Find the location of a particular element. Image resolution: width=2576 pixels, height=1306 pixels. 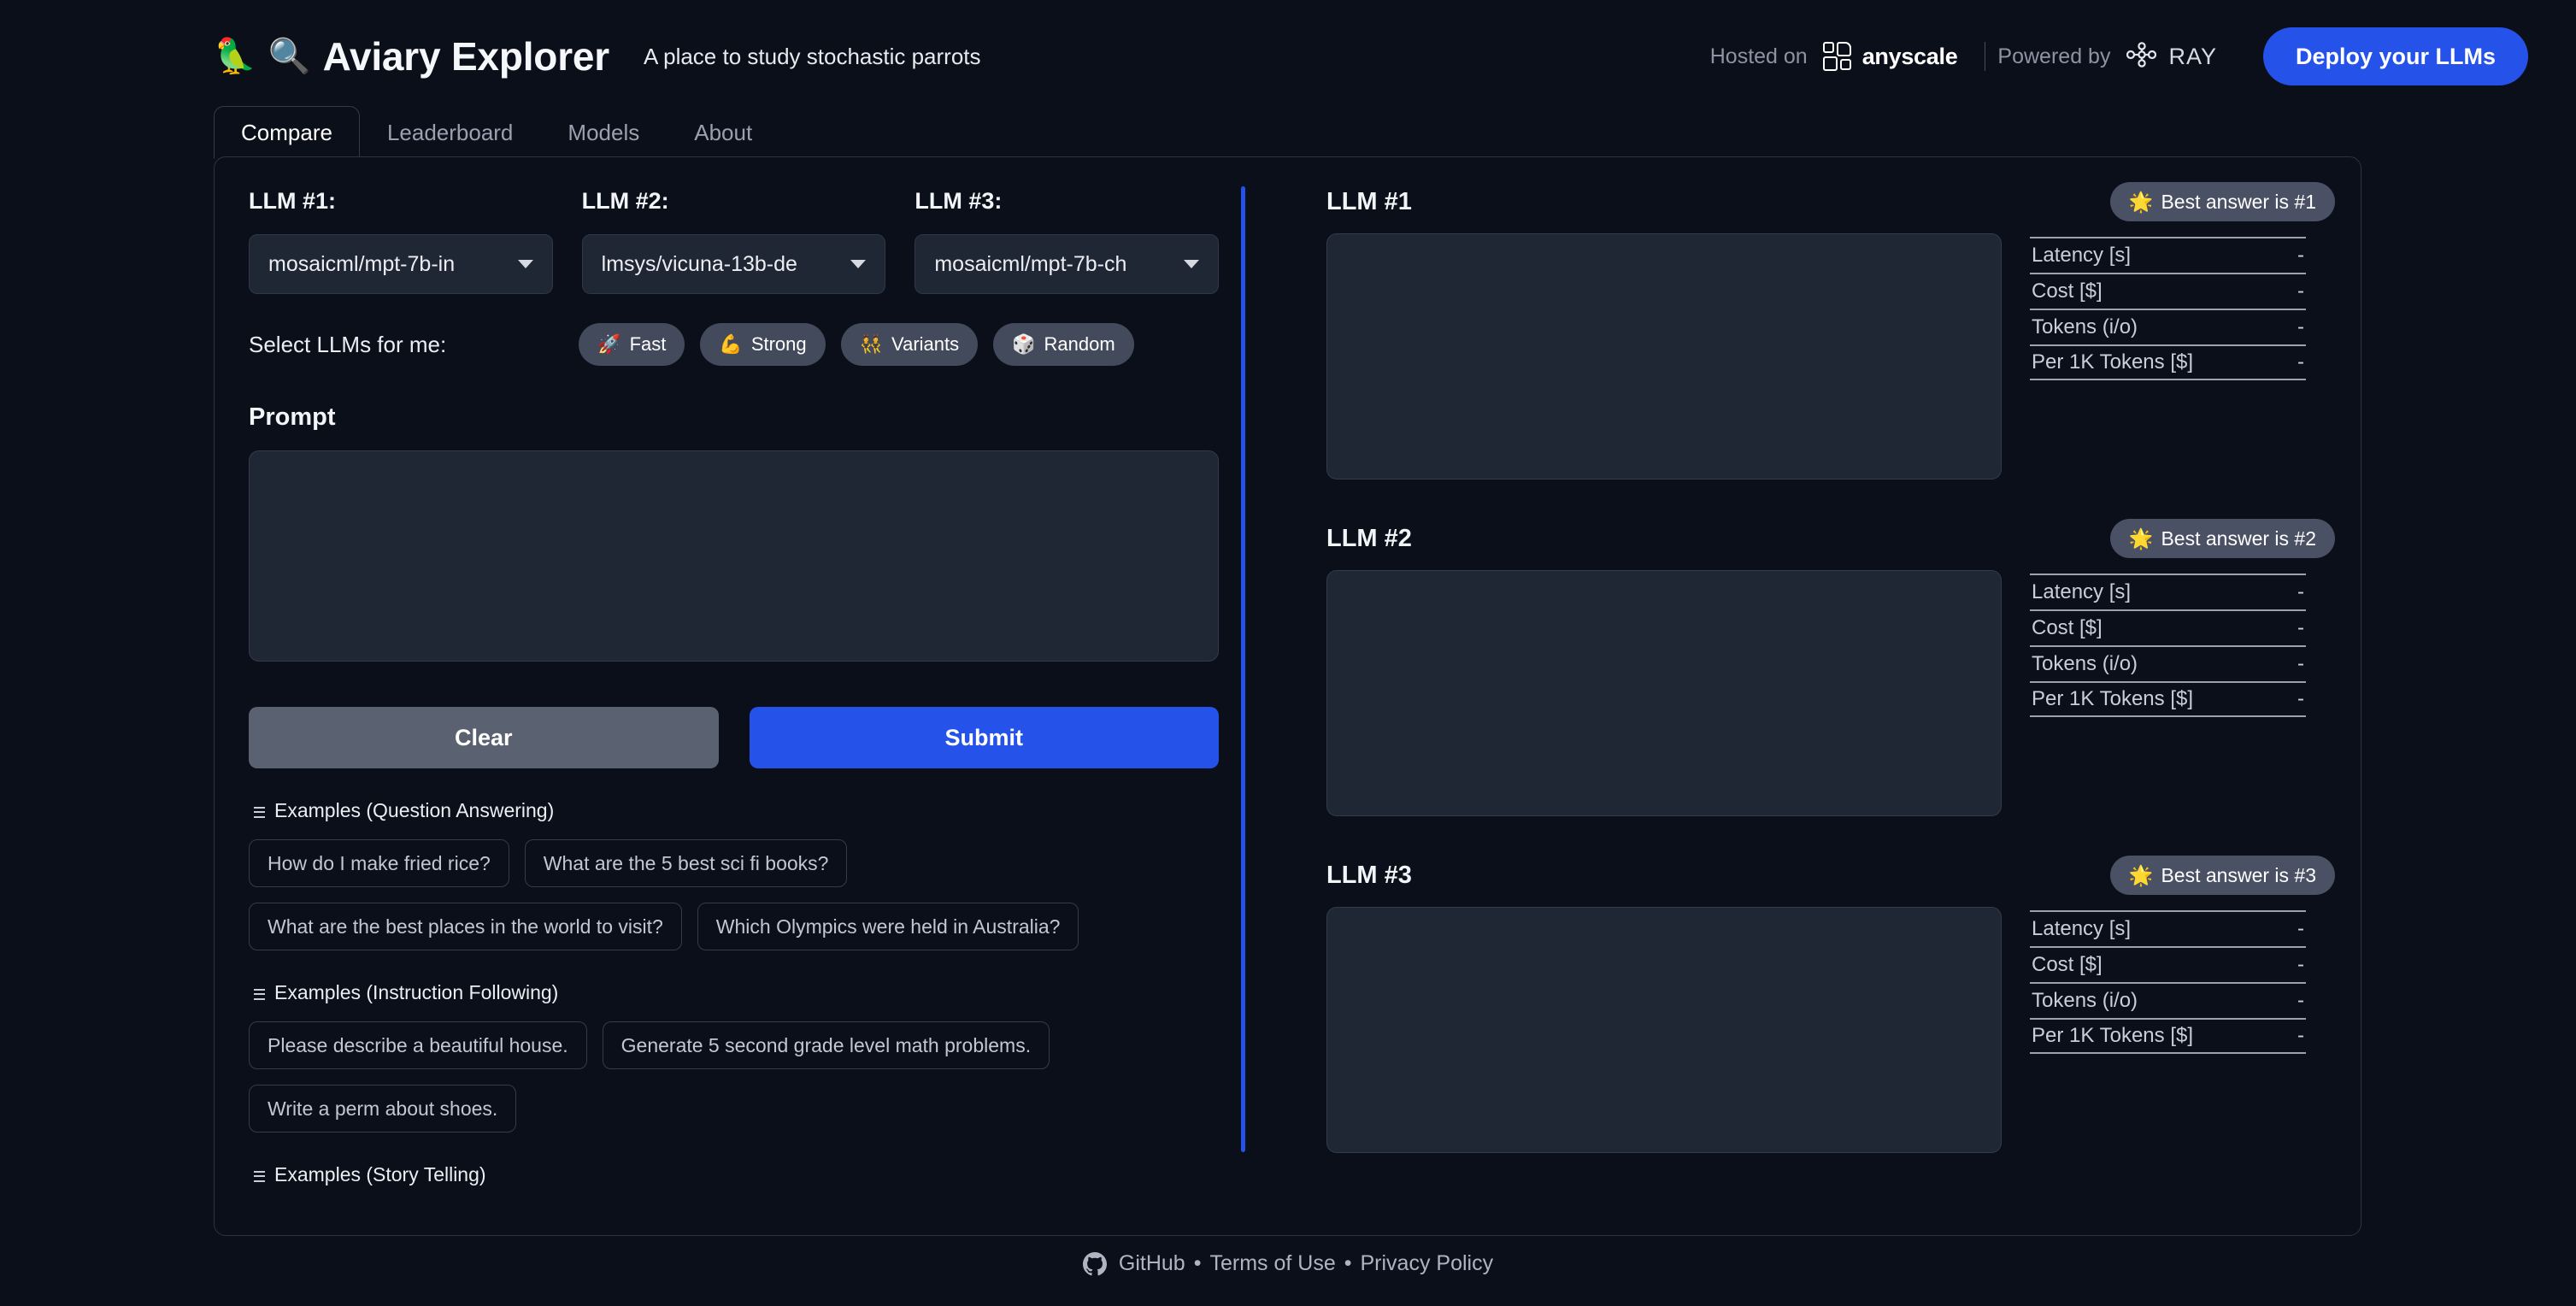

twins-icon: 👯 is located at coordinates (871, 344).